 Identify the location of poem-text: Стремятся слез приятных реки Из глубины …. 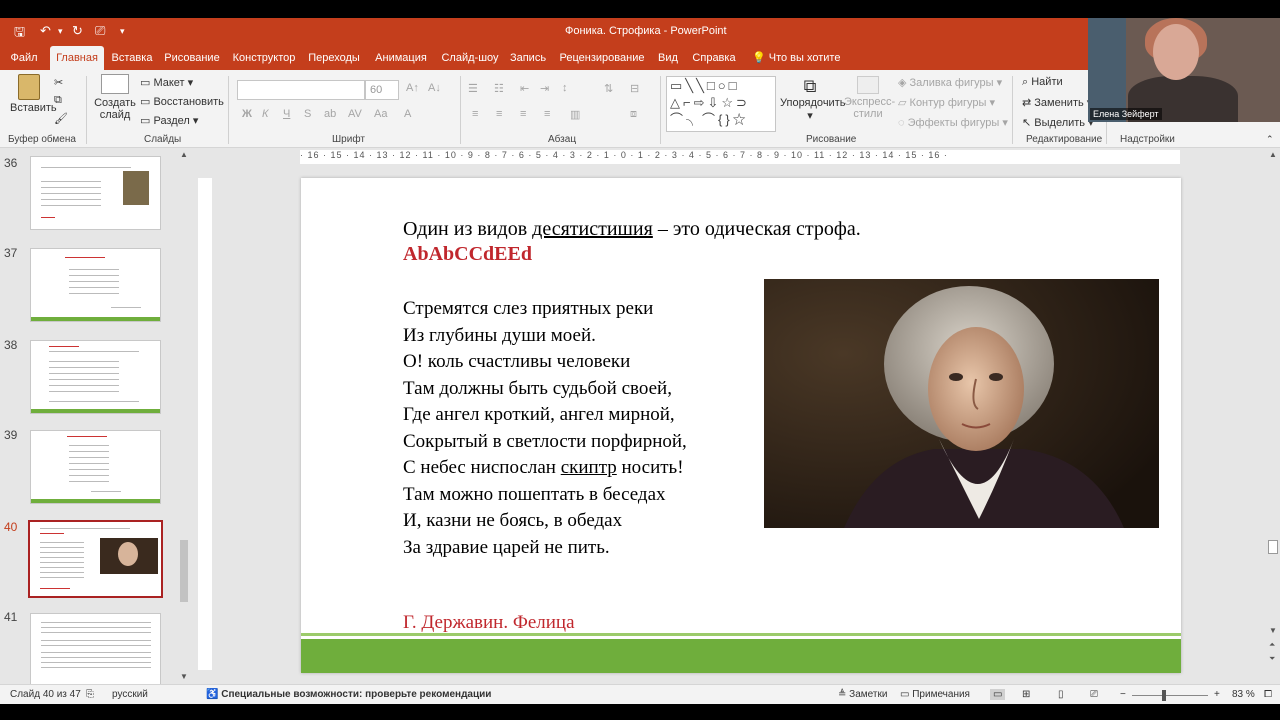
(545, 428).